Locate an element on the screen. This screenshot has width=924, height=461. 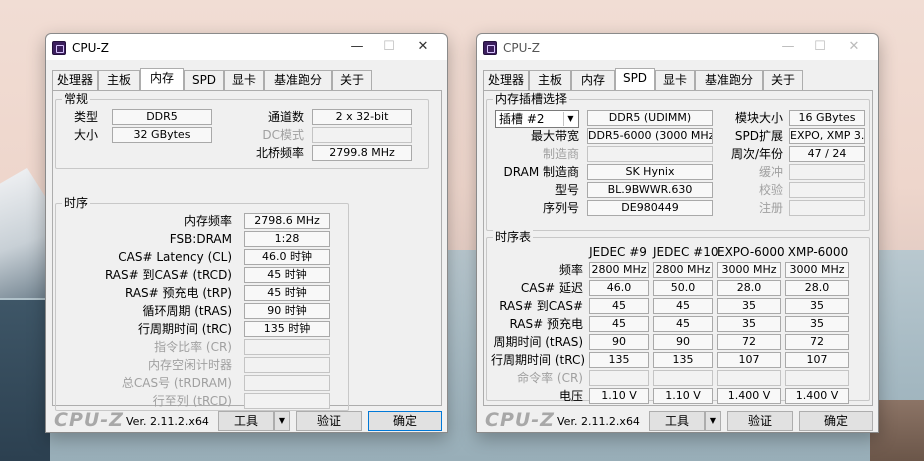
general-group-title: 常规 is located at coordinates (76, 99).